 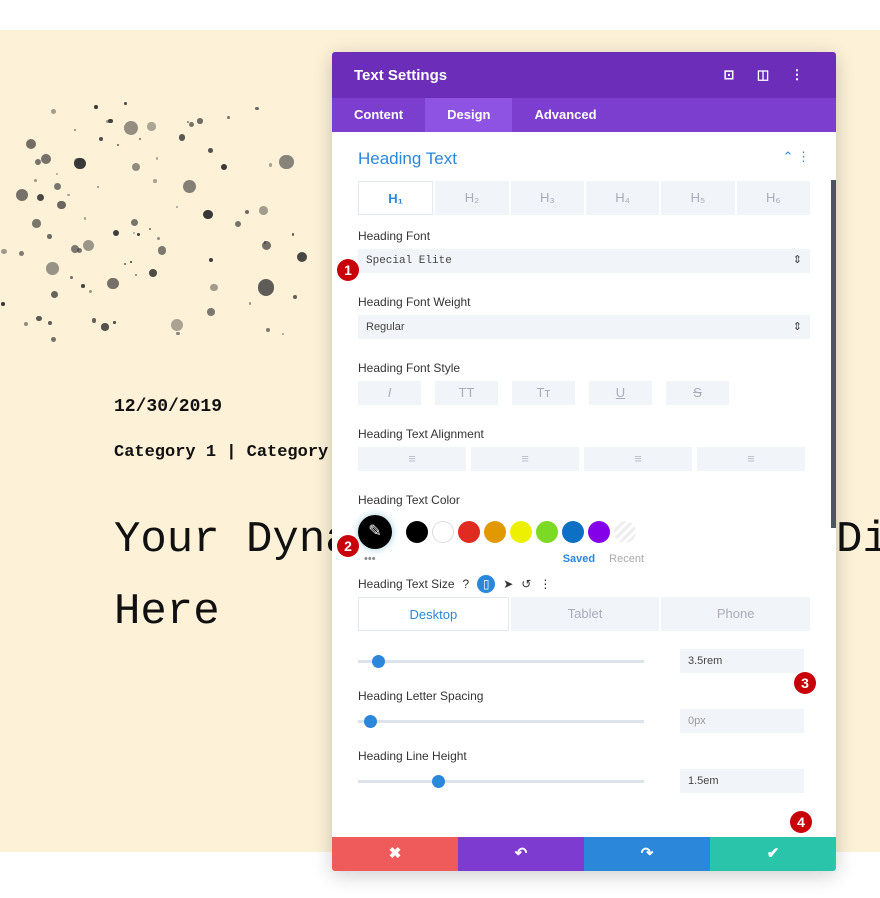 What do you see at coordinates (466, 584) in the screenshot?
I see `help-icon: ?` at bounding box center [466, 584].